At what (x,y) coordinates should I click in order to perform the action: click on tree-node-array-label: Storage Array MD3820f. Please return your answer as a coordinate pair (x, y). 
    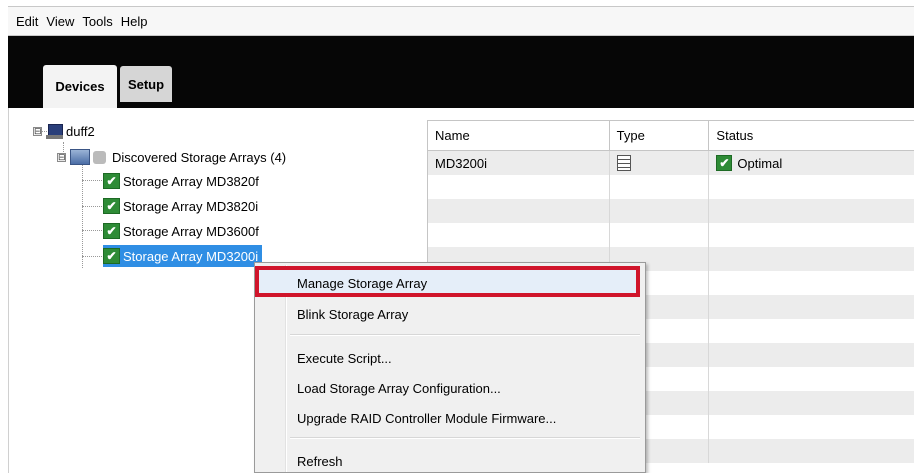
    Looking at the image, I should click on (191, 181).